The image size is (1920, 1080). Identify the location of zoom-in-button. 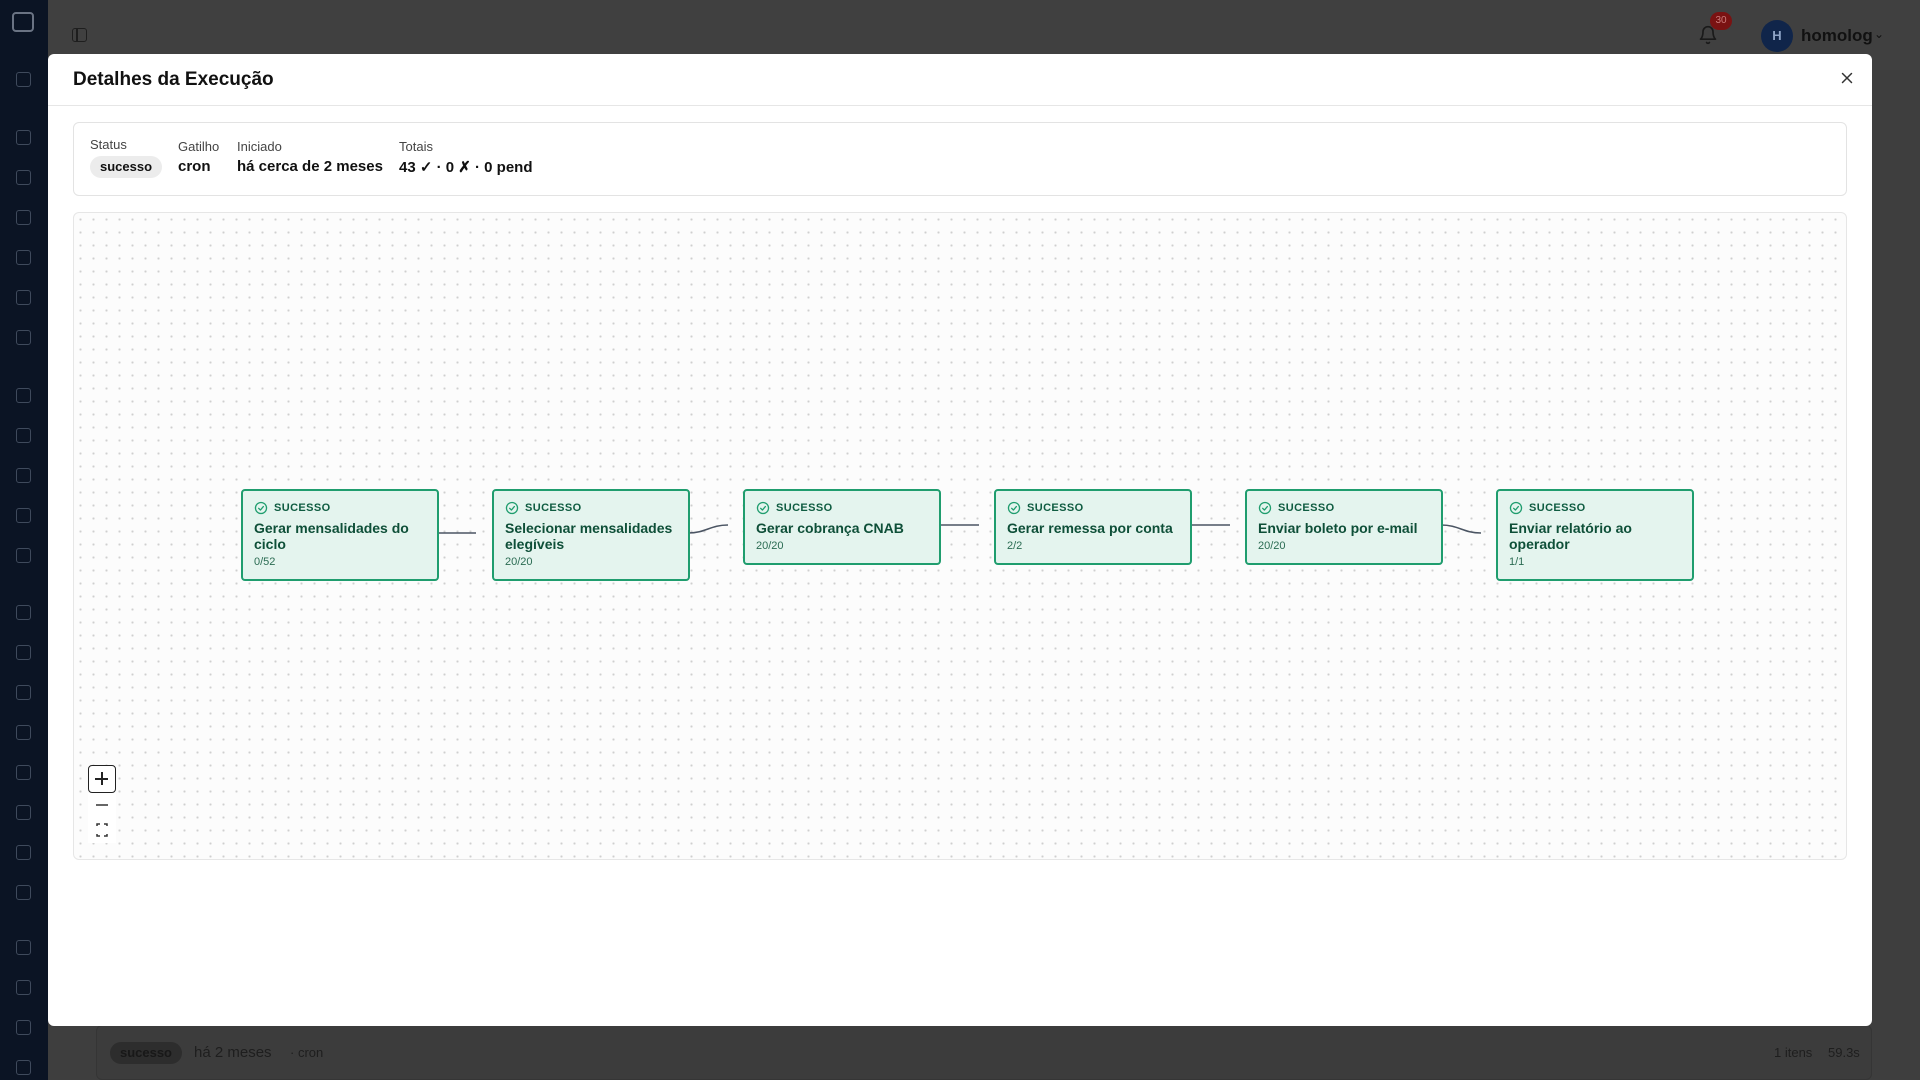
(102, 779).